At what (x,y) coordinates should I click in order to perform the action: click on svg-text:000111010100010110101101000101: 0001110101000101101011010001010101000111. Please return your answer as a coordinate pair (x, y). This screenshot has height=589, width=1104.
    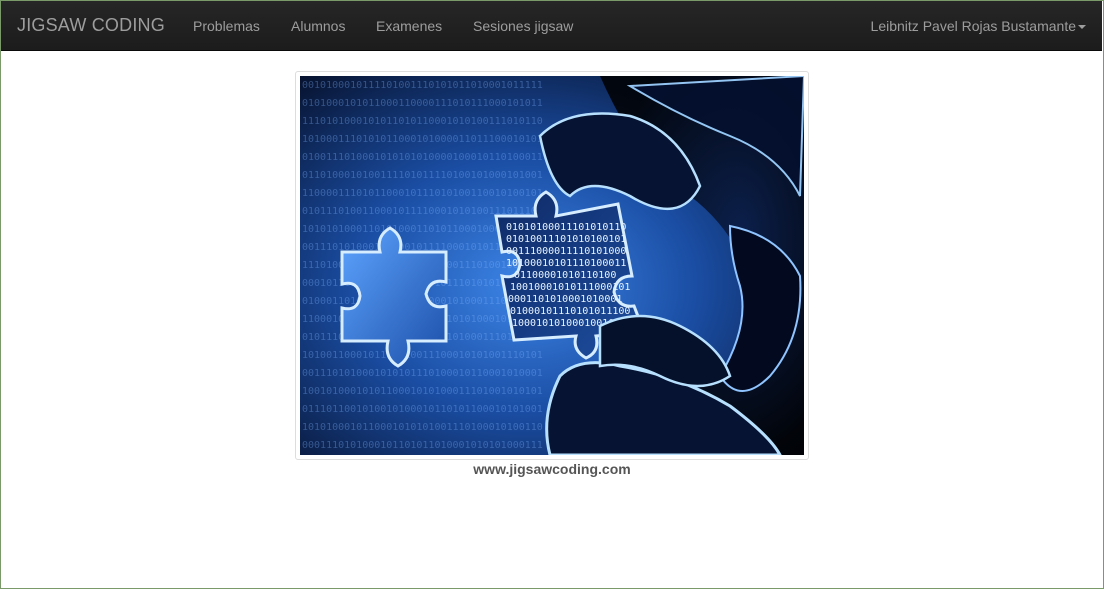
    Looking at the image, I should click on (422, 445).